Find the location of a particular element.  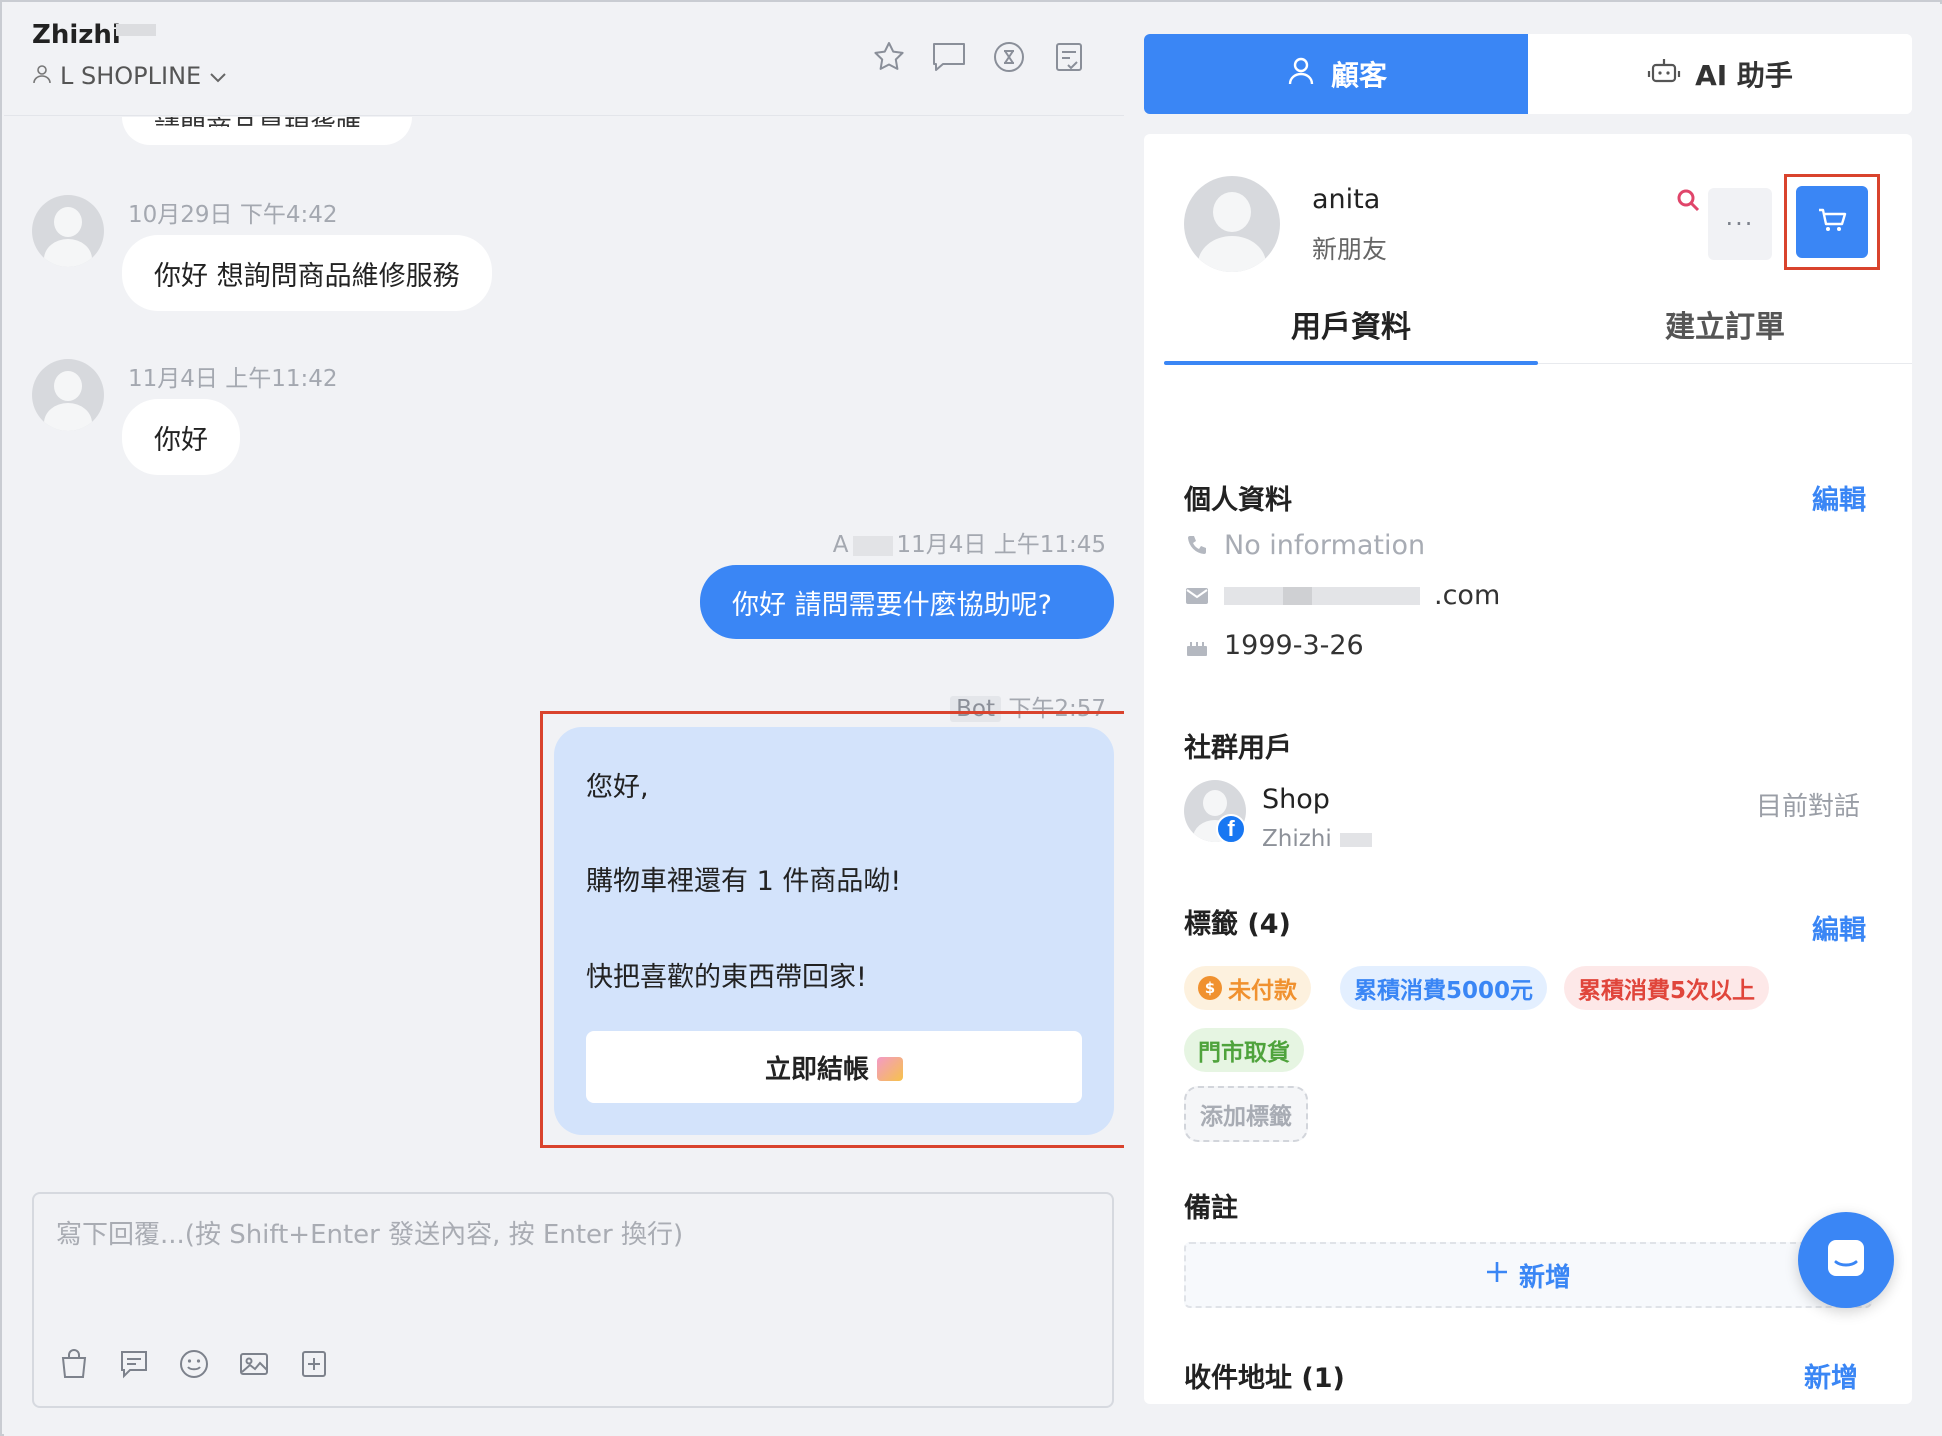

add-note-button: 新增 is located at coordinates (1528, 1275).